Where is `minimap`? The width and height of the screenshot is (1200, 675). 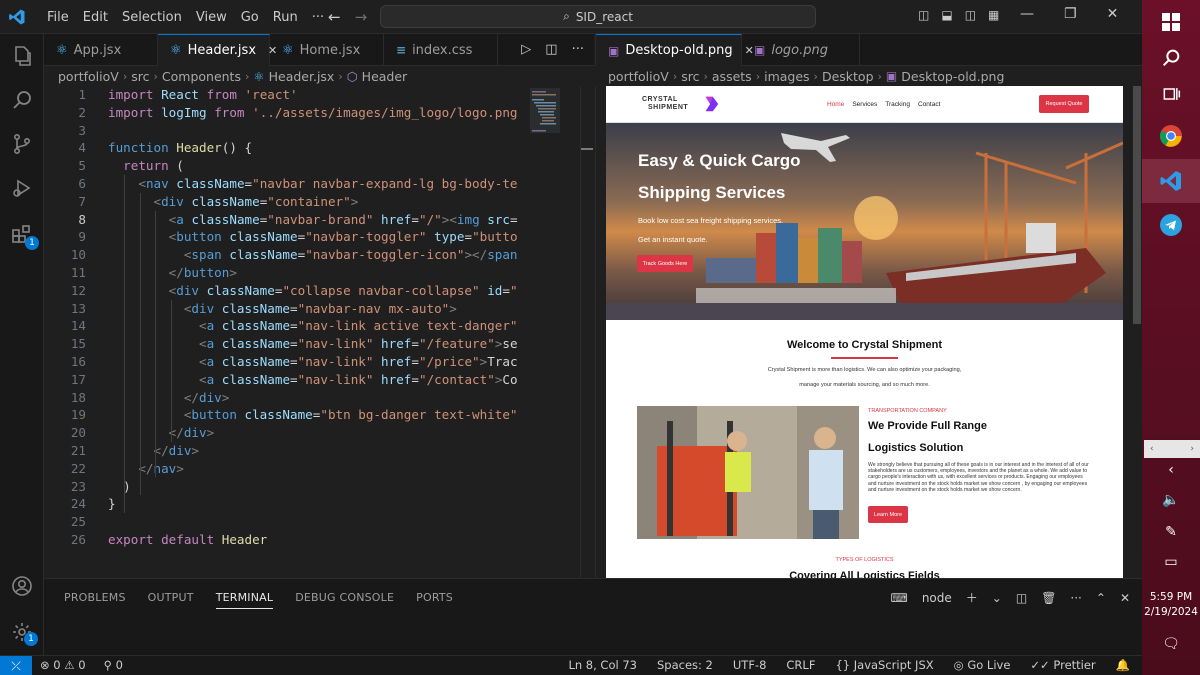 minimap is located at coordinates (549, 332).